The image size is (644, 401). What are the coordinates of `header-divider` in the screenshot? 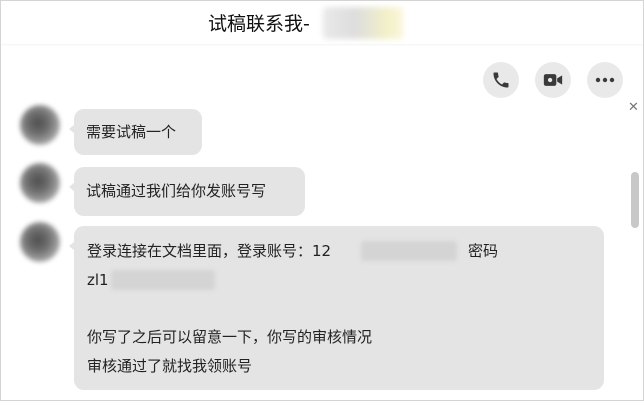 It's located at (322, 45).